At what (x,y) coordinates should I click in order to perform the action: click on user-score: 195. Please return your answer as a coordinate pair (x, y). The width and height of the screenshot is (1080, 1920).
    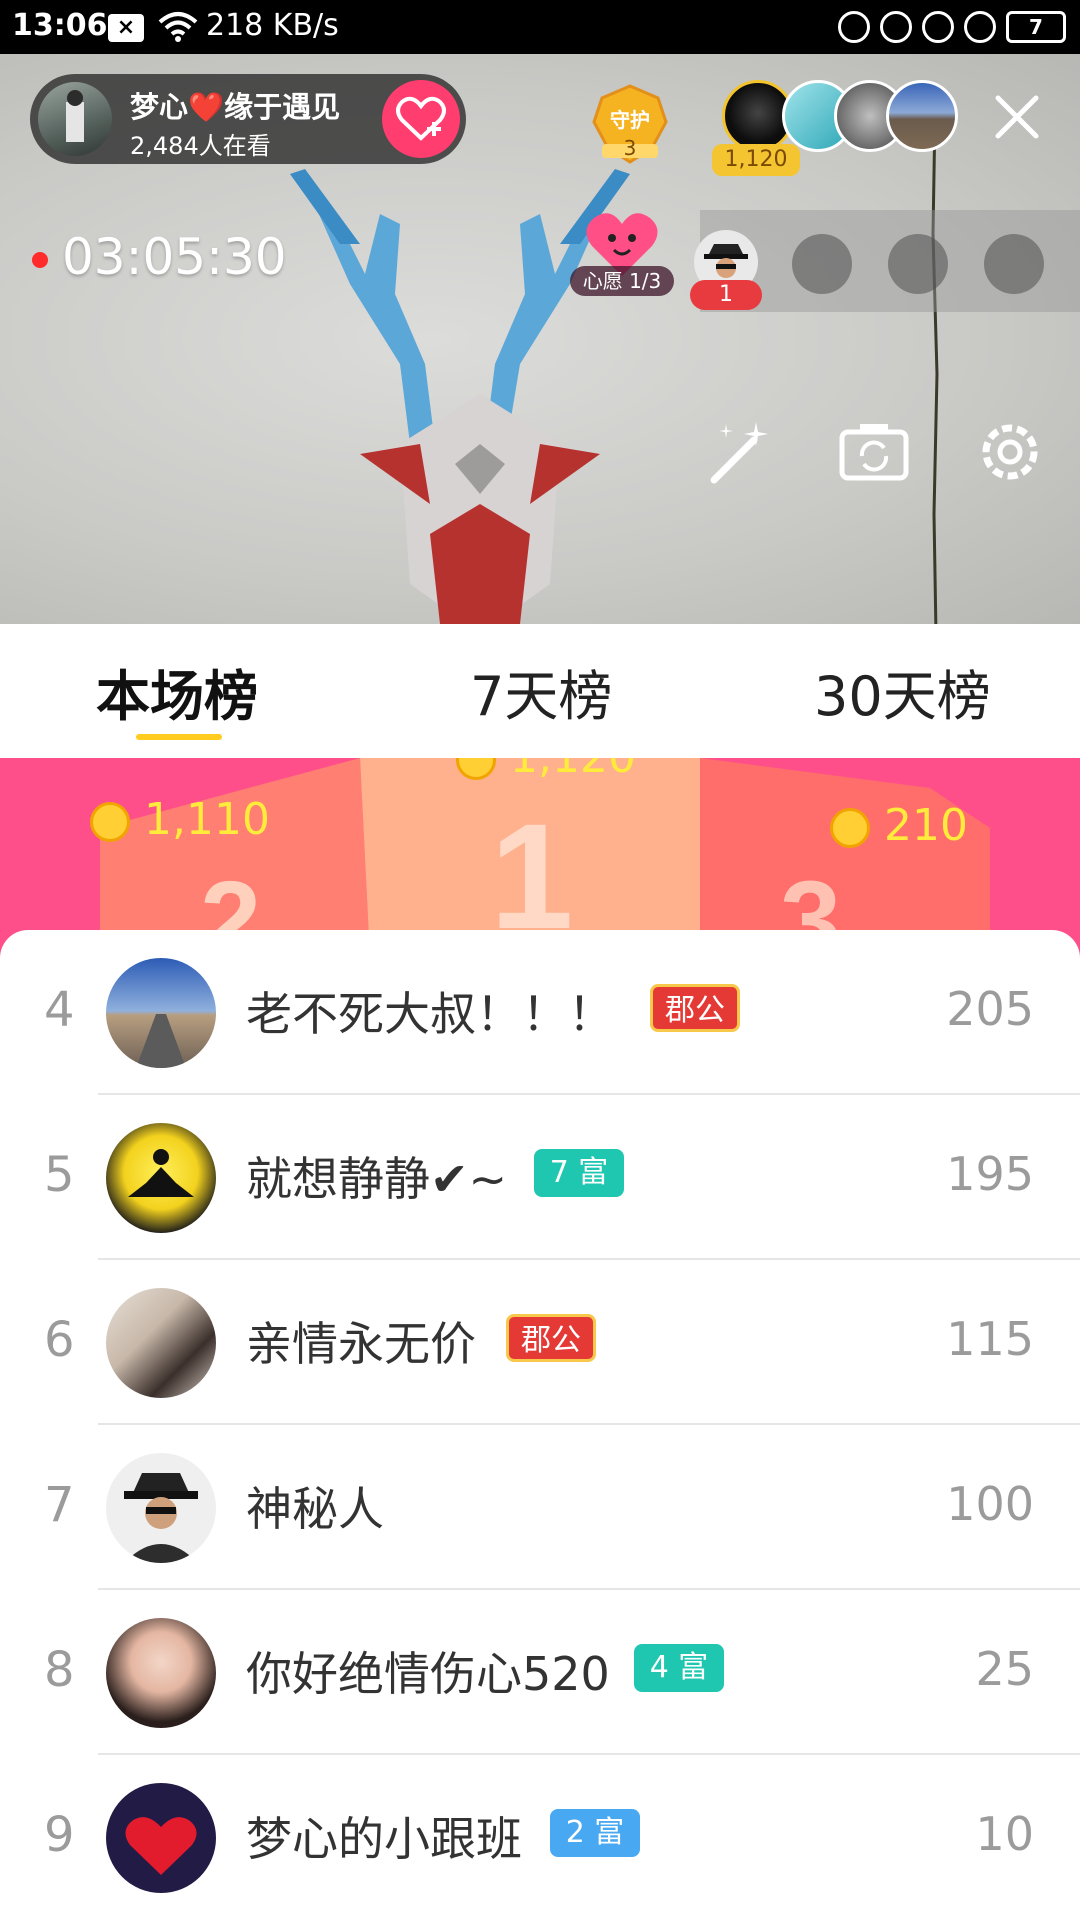
    Looking at the image, I should click on (990, 1174).